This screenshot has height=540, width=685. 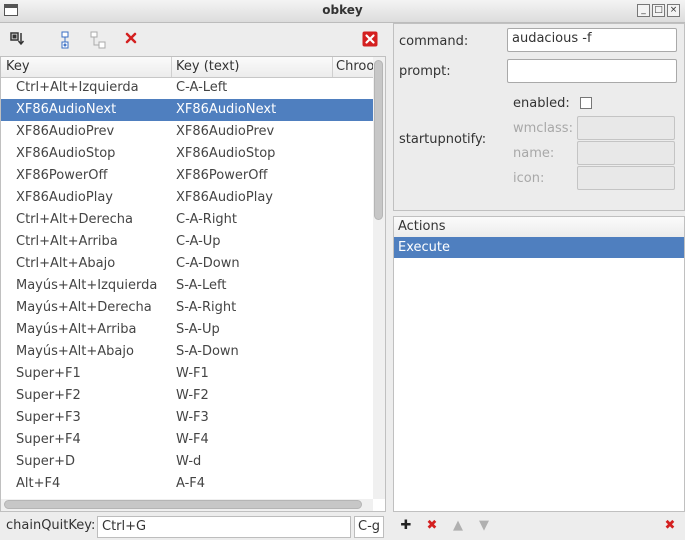 I want to click on key-cell: Ctrl+Alt+Izquierda, so click(x=77, y=87).